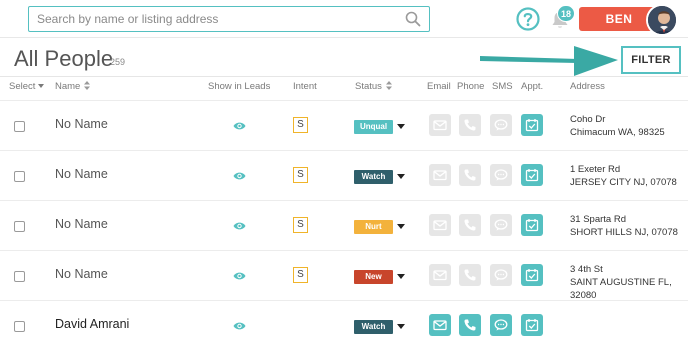  I want to click on sort-icon, so click(87, 85).